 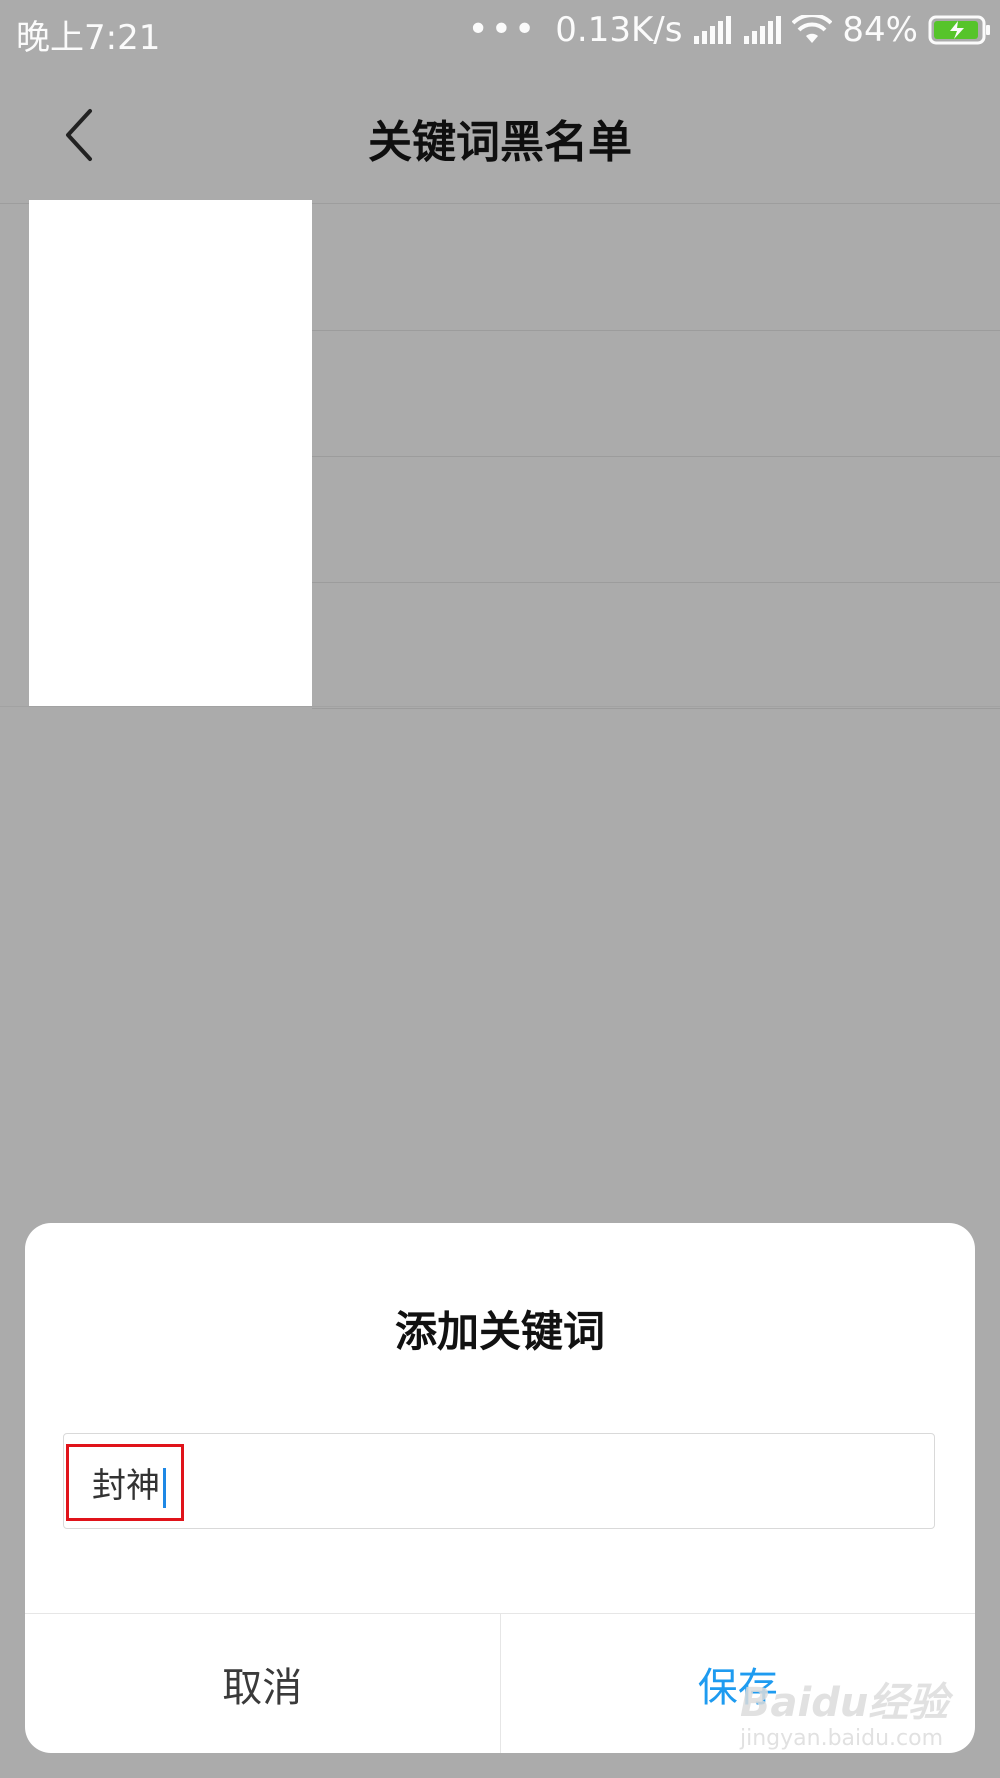 I want to click on more-notifications-icon: •••, so click(x=502, y=29).